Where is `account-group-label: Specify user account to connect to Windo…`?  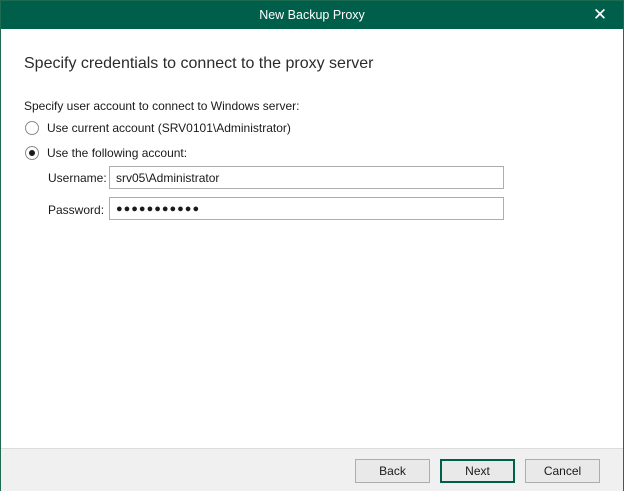 account-group-label: Specify user account to connect to Windo… is located at coordinates (162, 106).